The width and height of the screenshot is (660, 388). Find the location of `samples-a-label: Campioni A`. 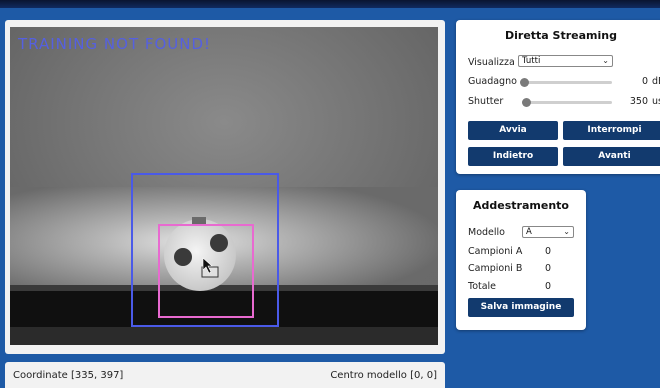

samples-a-label: Campioni A is located at coordinates (495, 251).